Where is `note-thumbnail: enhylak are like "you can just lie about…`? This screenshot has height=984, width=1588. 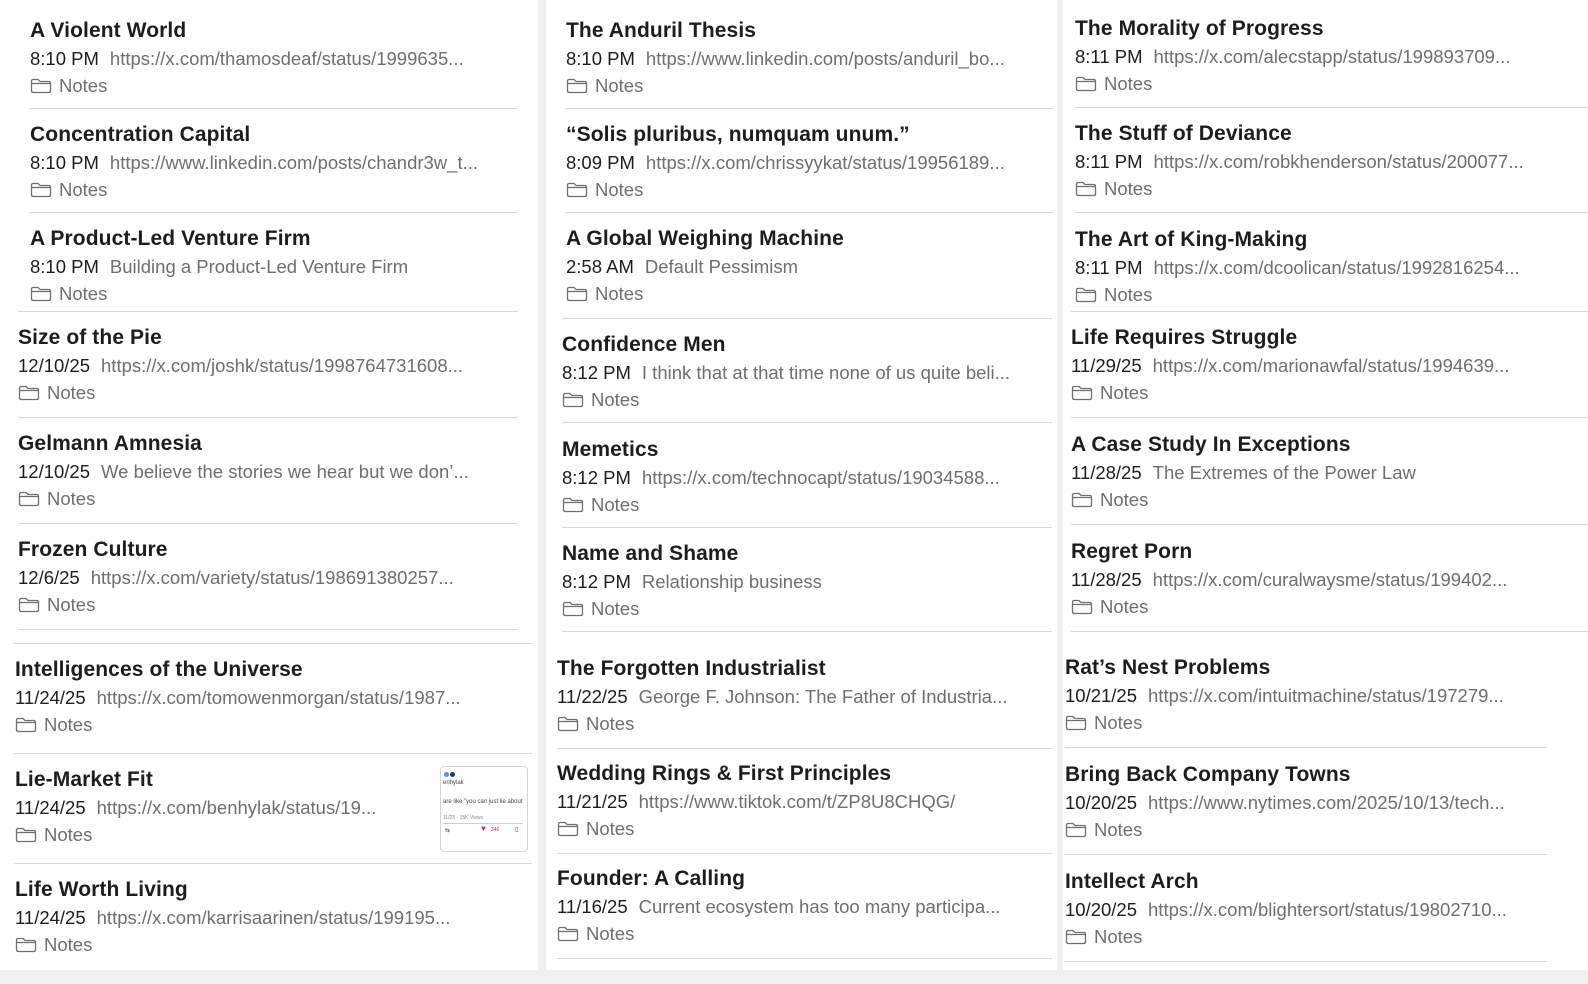 note-thumbnail: enhylak are like "you can just lie about… is located at coordinates (484, 809).